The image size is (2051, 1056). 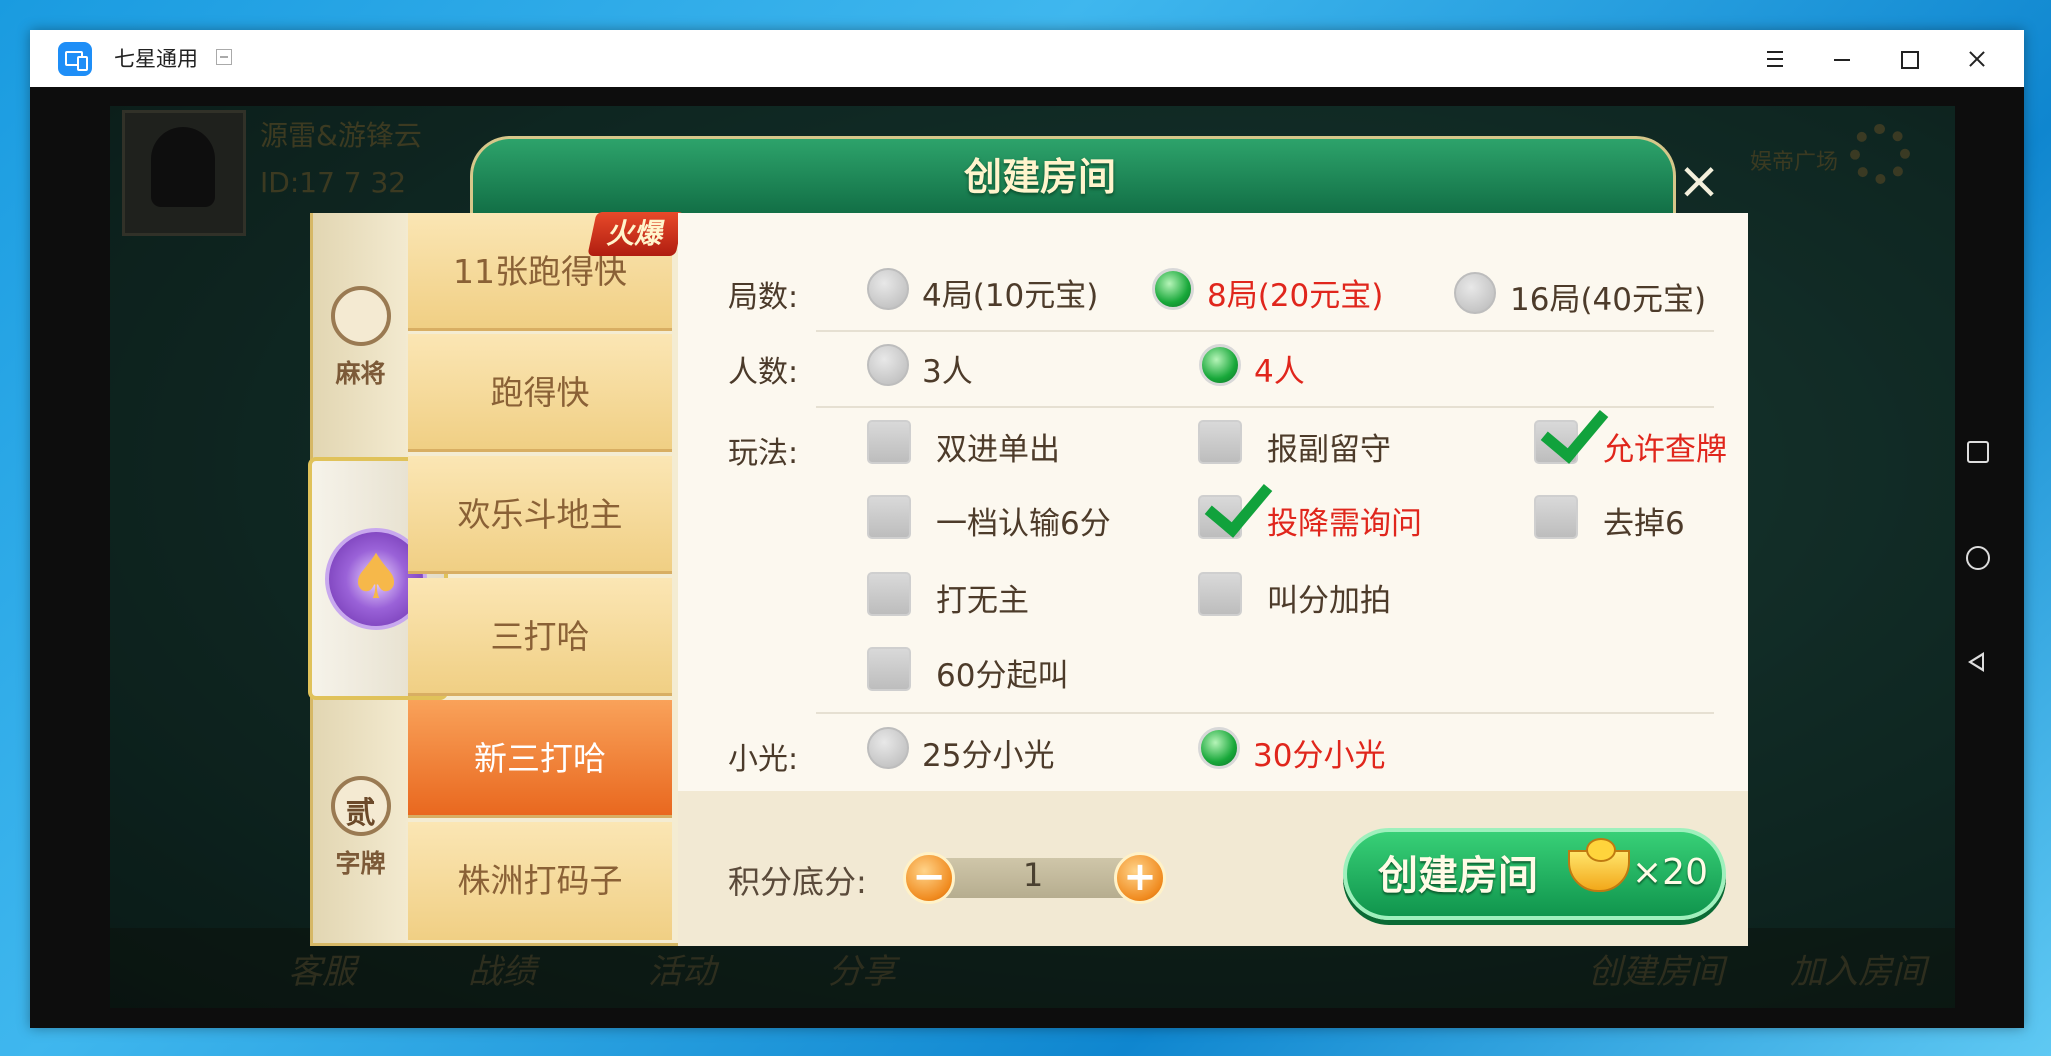 What do you see at coordinates (1027, 58) in the screenshot?
I see `title-bar: 七星通用` at bounding box center [1027, 58].